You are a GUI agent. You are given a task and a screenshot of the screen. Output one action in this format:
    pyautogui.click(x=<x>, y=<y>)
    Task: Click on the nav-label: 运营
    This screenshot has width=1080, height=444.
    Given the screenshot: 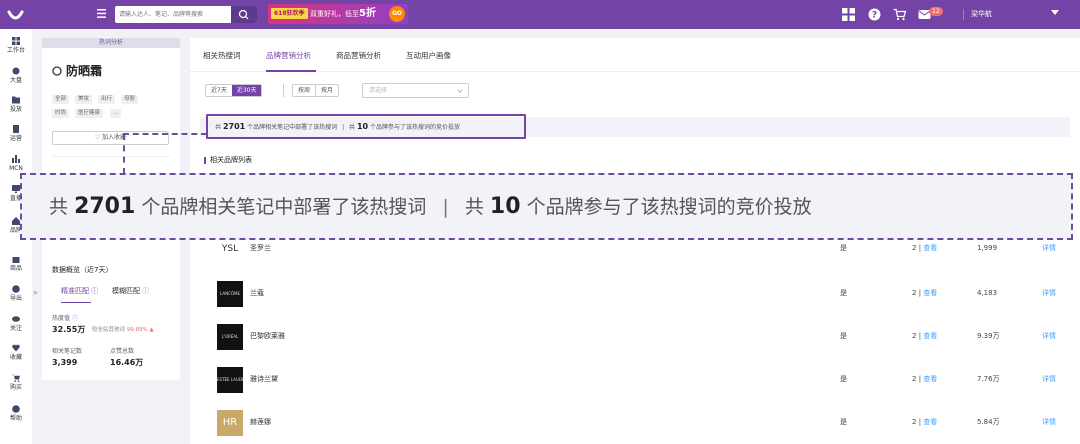 What is the action you would take?
    pyautogui.click(x=15, y=138)
    